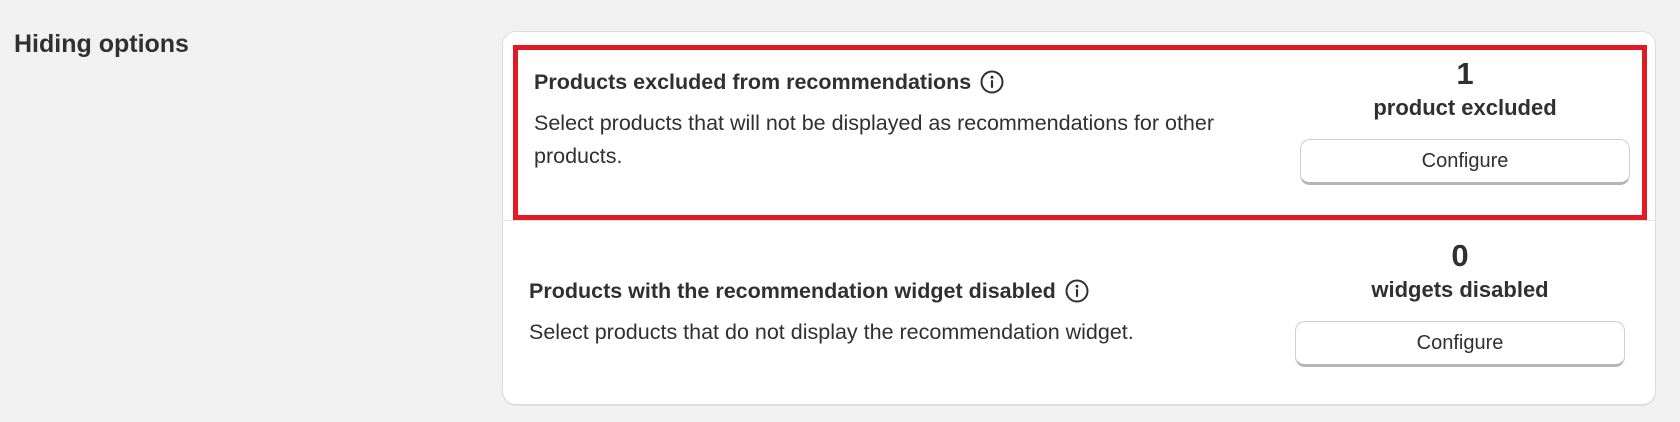 The image size is (1680, 422). Describe the element at coordinates (1465, 107) in the screenshot. I see `stat-label: product excluded` at that location.